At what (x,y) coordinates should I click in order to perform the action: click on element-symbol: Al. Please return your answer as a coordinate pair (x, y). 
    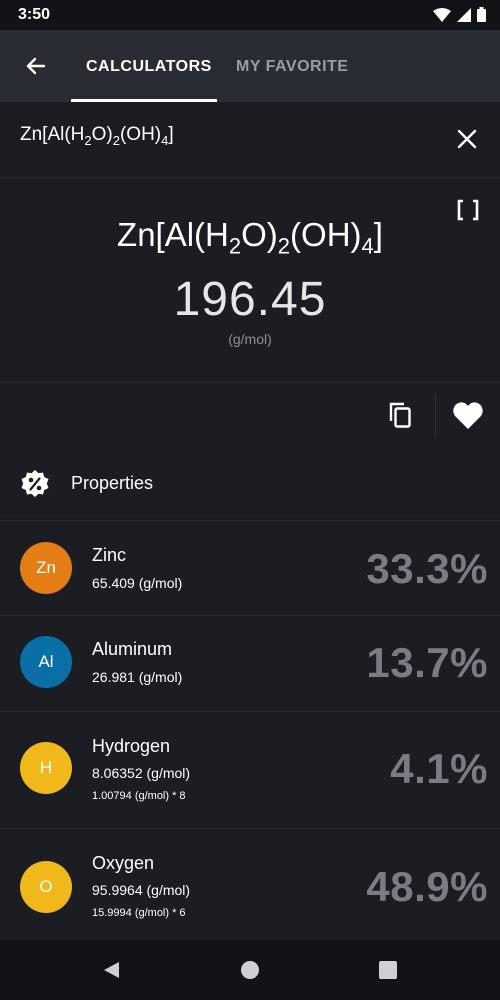
    Looking at the image, I should click on (46, 661).